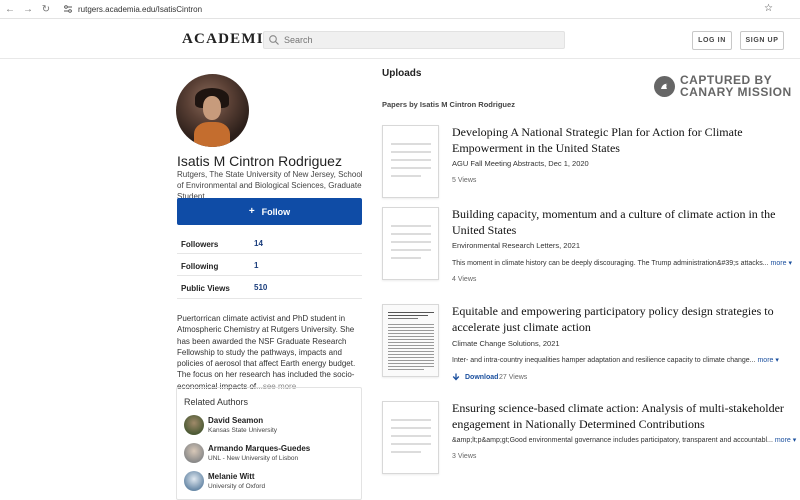 The width and height of the screenshot is (800, 500). I want to click on paper-views: 5 Views, so click(464, 180).